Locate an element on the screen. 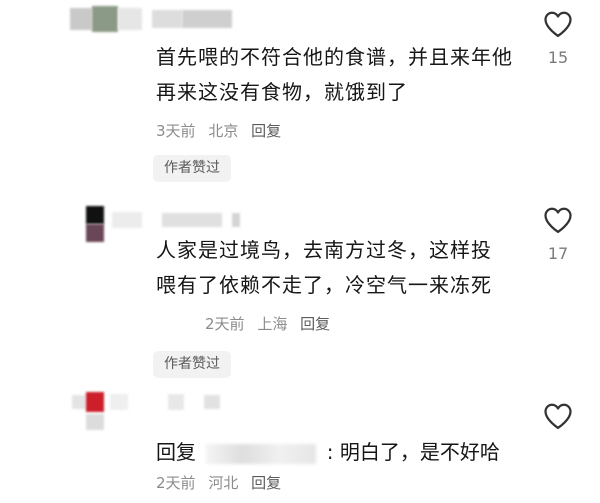  like-button is located at coordinates (558, 416).